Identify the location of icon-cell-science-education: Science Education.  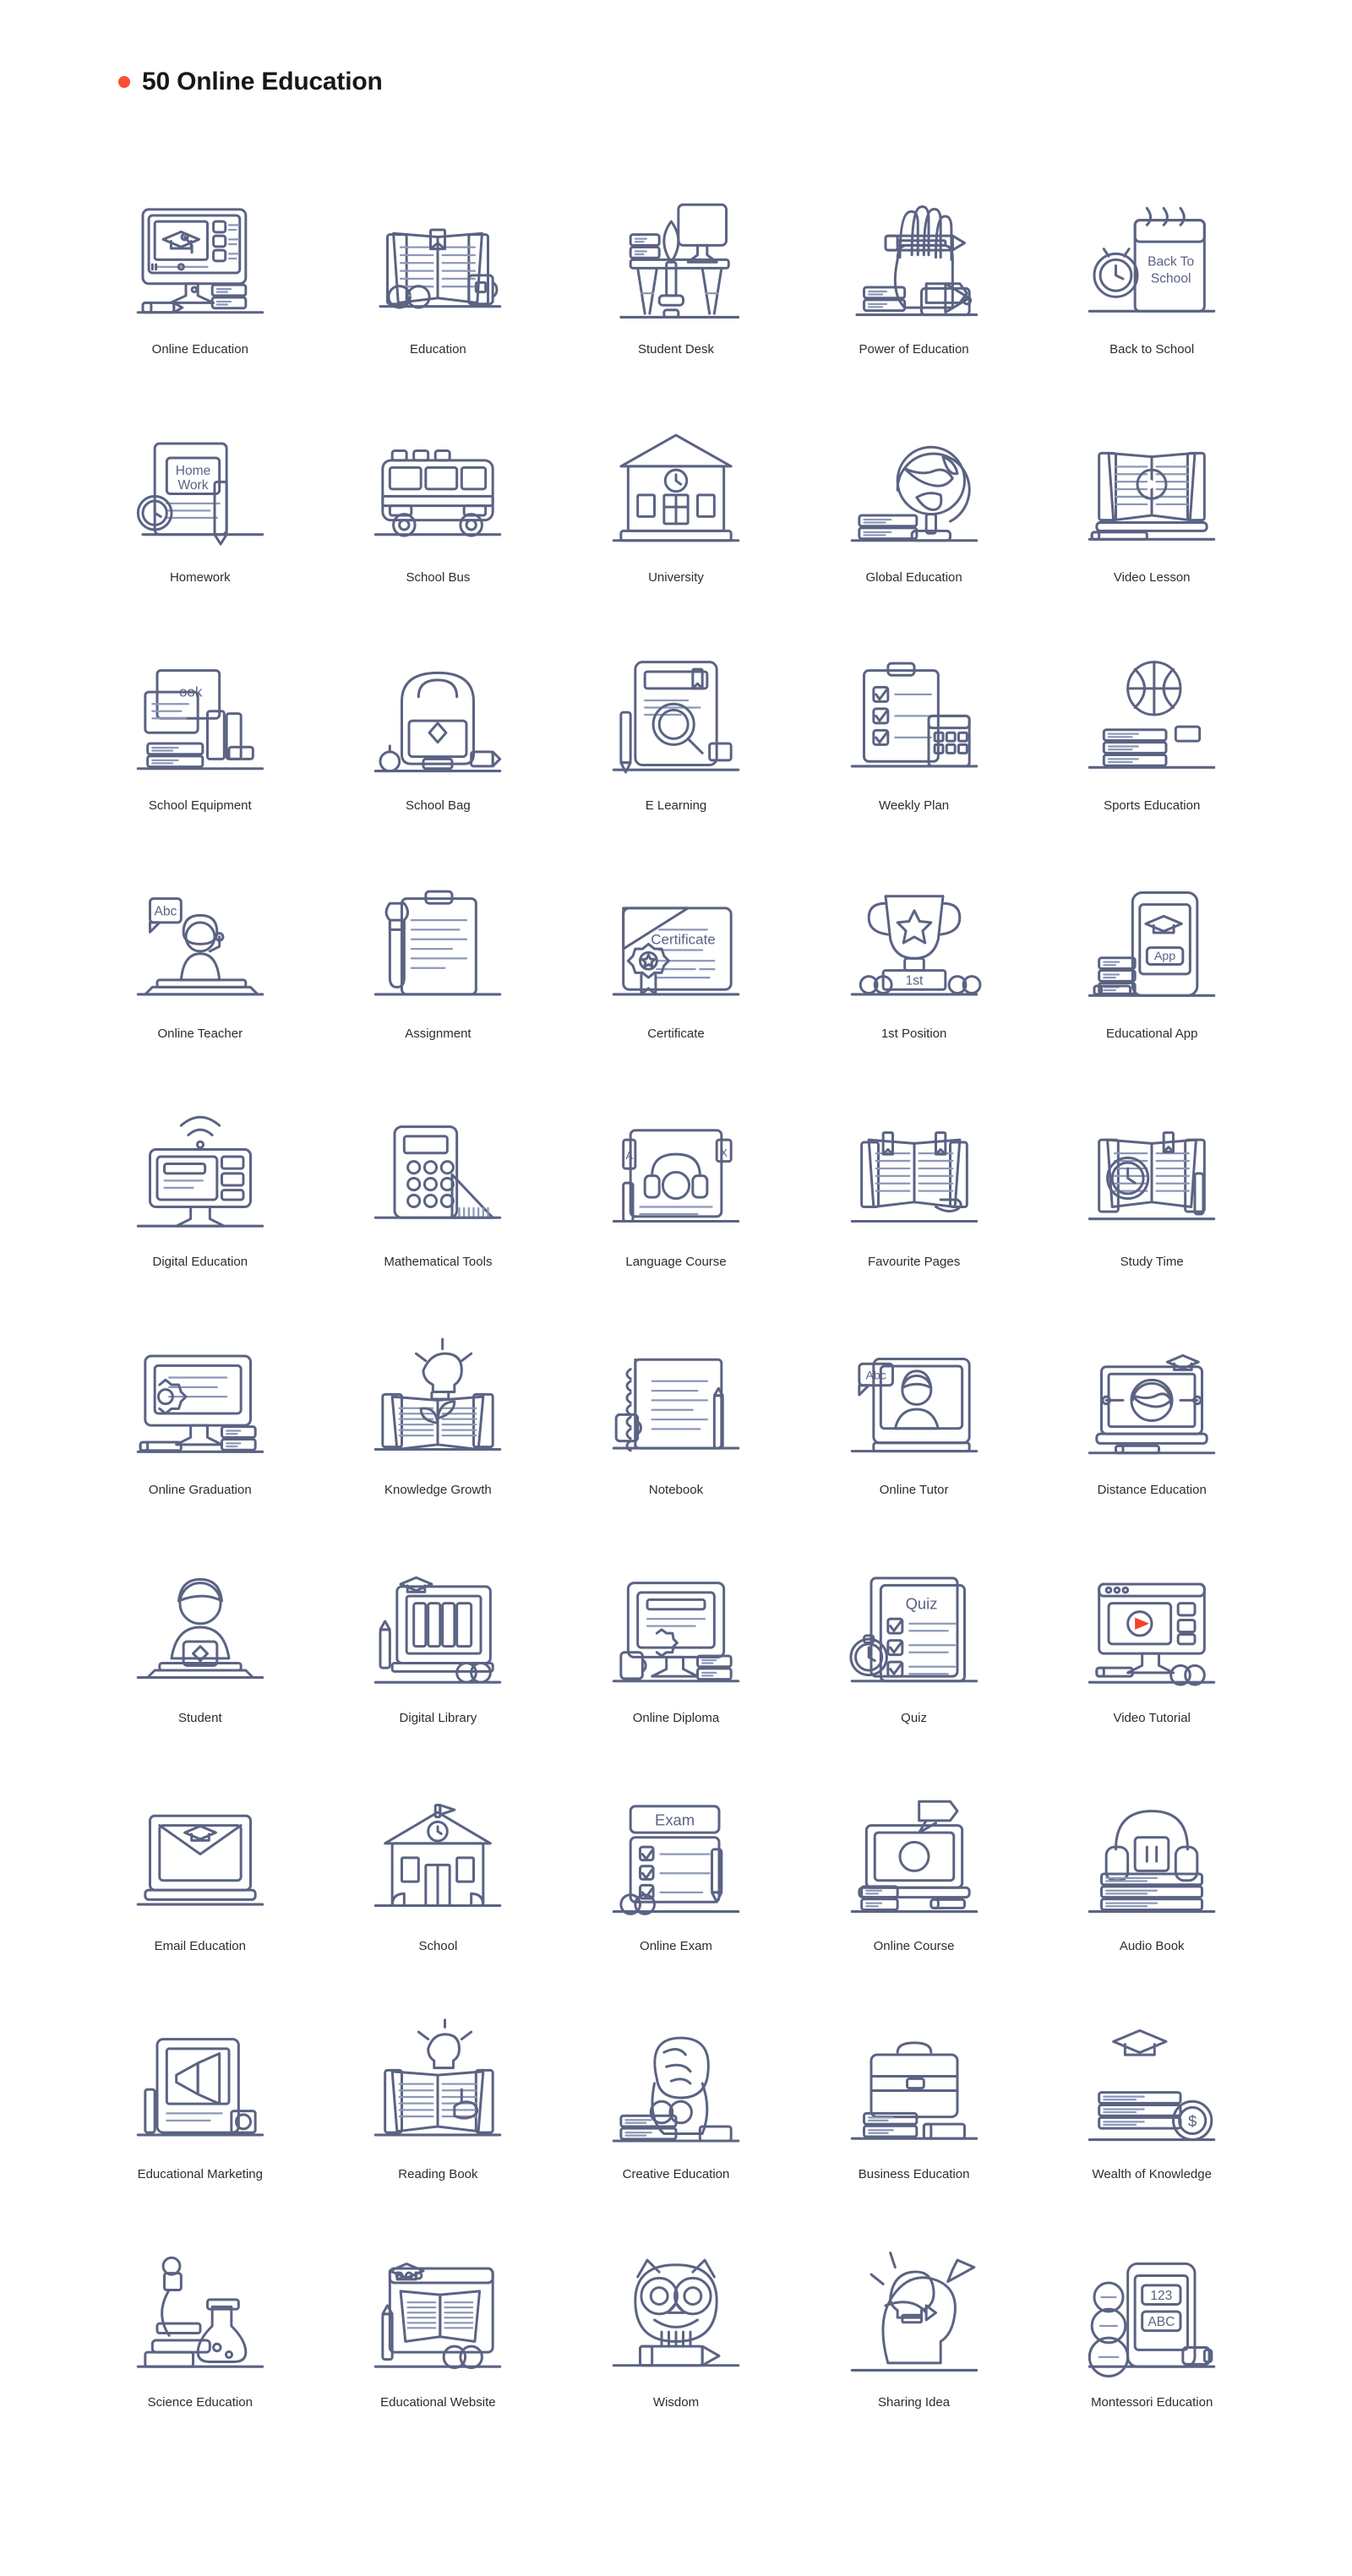
(200, 2341).